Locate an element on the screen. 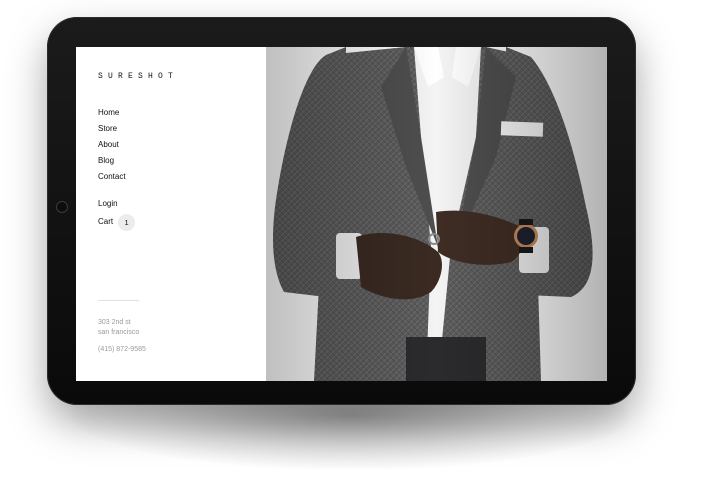 This screenshot has height=500, width=703. cart-label: Cart is located at coordinates (106, 221).